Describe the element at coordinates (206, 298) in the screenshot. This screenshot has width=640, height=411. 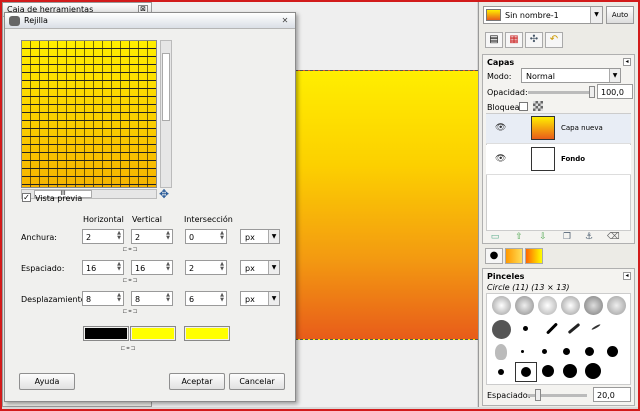
I see `offset-intersection-spinner: 6 ▲ ▼` at that location.